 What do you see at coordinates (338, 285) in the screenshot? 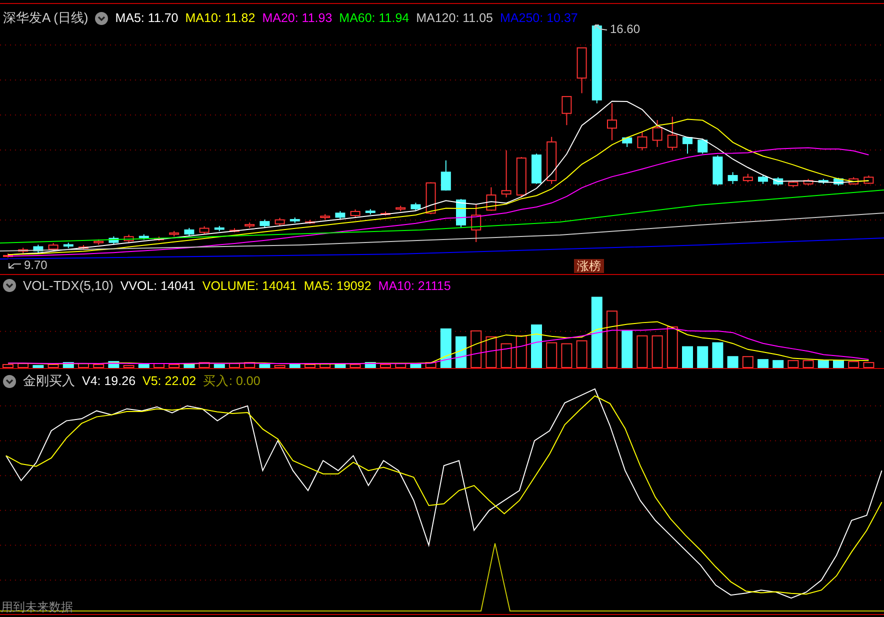
I see `indicator-value: MA5: 19092` at bounding box center [338, 285].